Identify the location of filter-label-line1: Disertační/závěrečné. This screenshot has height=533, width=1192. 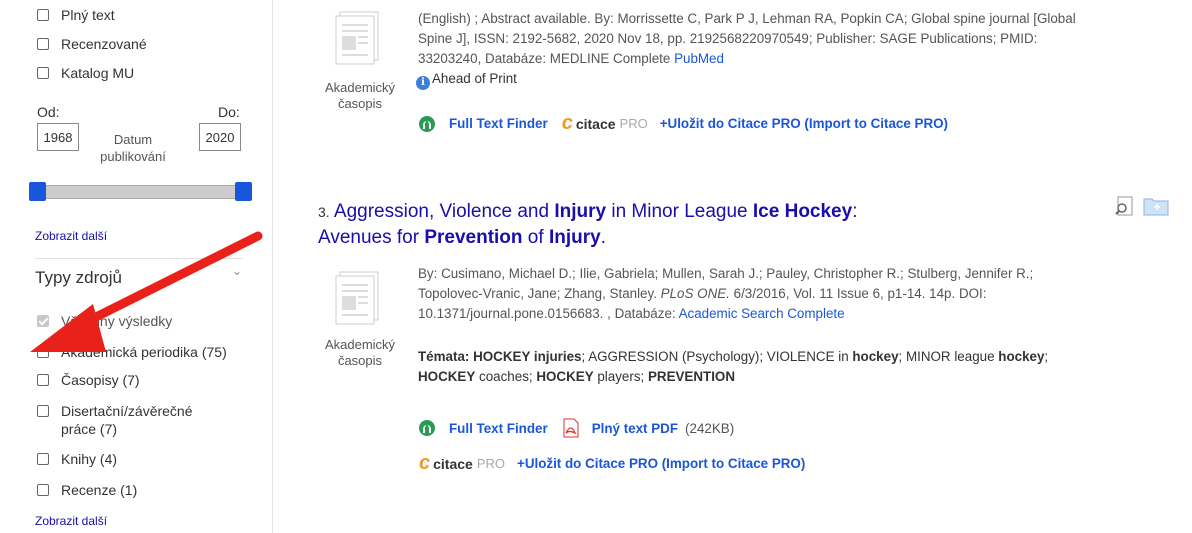
(127, 411).